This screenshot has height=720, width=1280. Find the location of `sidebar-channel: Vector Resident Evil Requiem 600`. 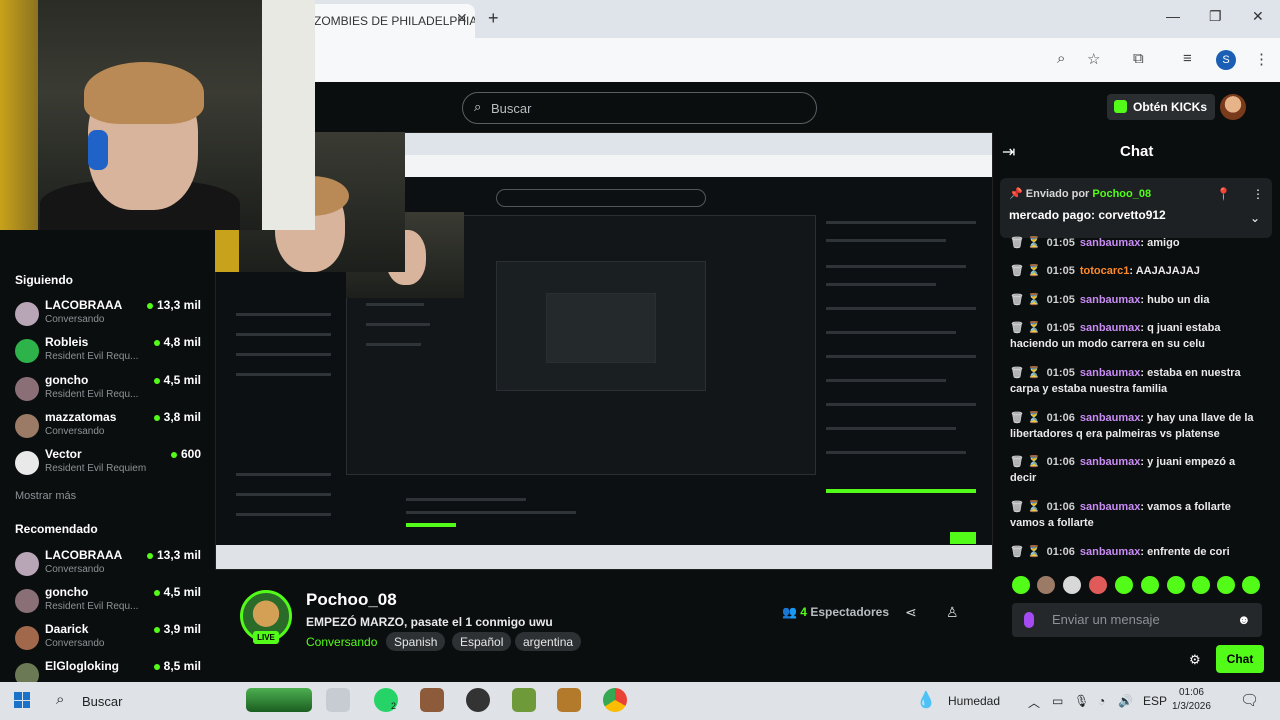

sidebar-channel: Vector Resident Evil Requiem 600 is located at coordinates (110, 465).